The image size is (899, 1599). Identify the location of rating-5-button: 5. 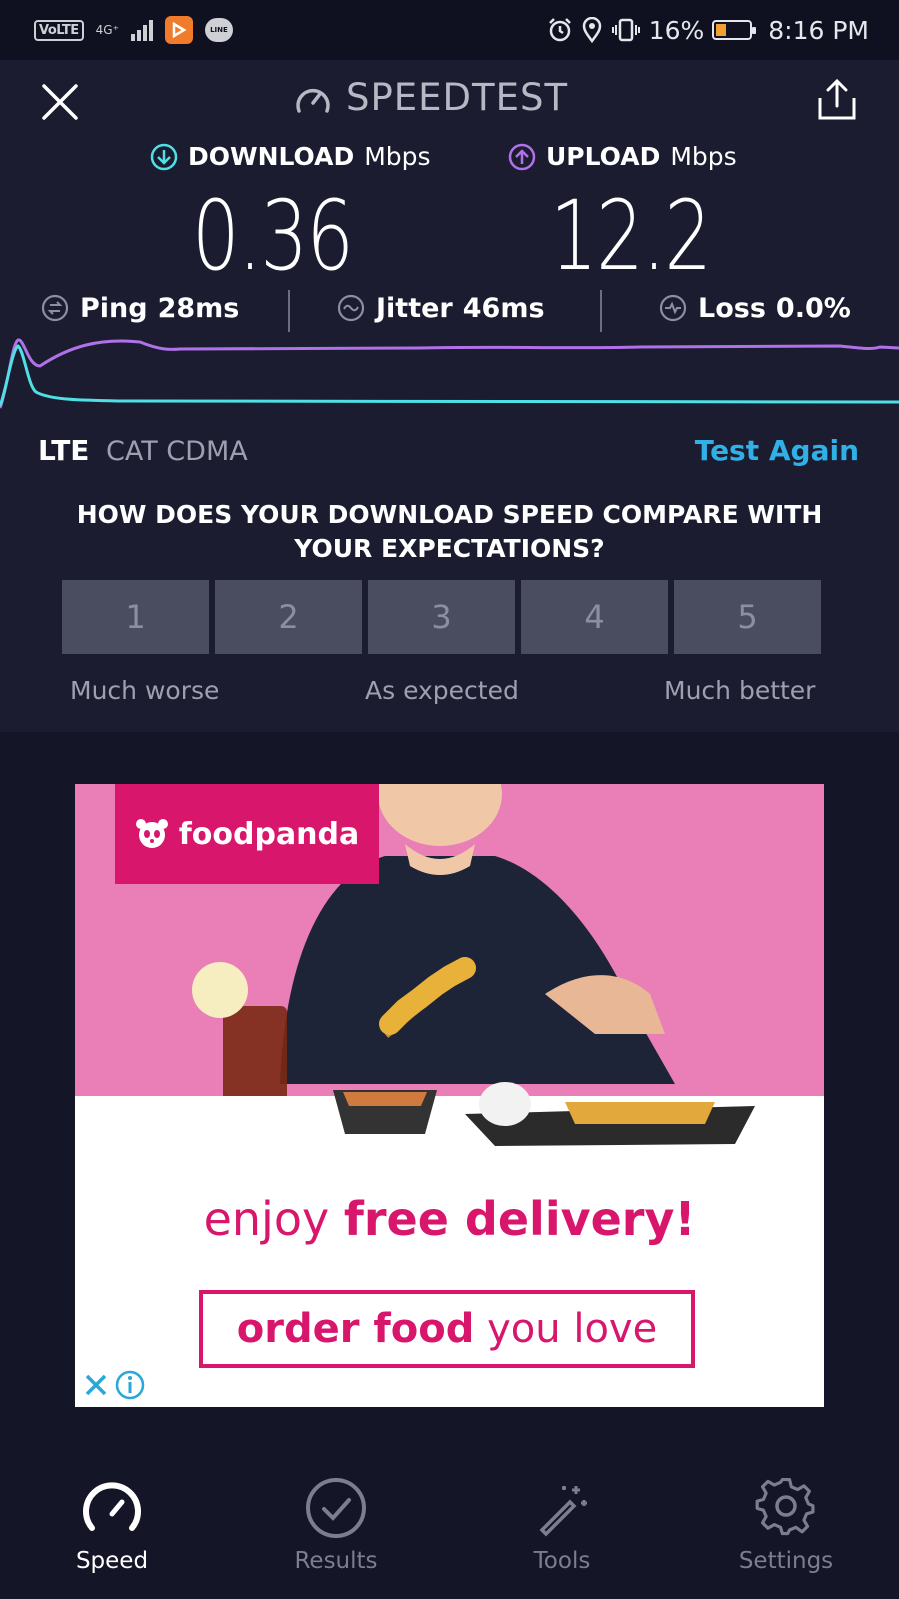
(747, 617).